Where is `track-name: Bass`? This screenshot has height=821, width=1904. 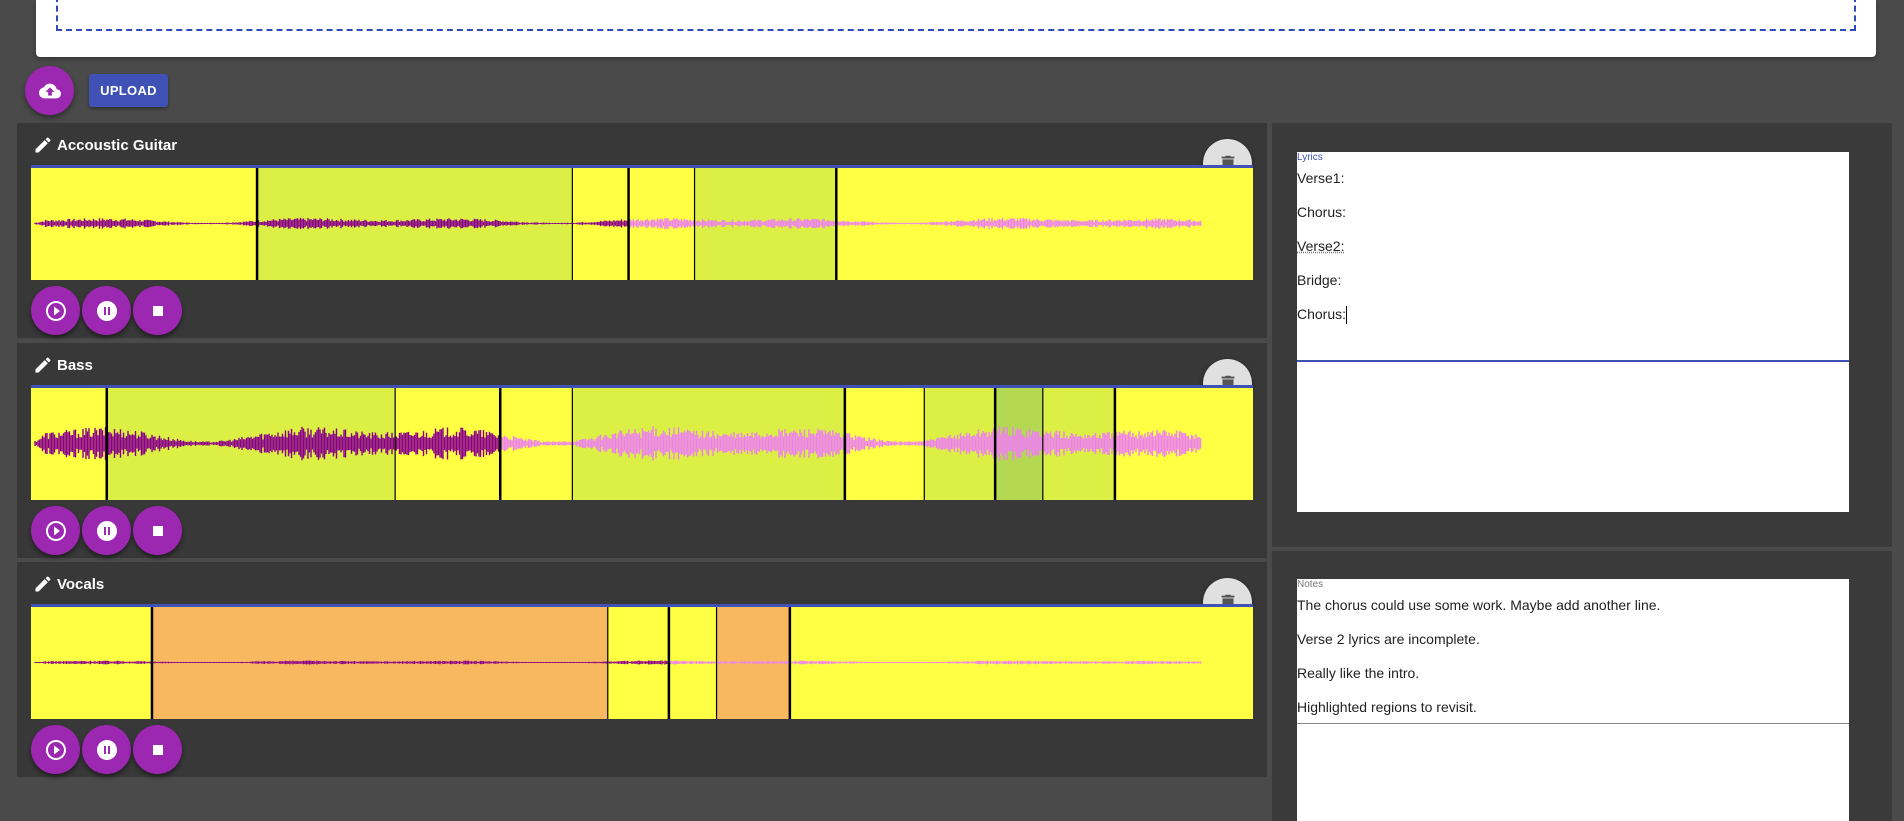
track-name: Bass is located at coordinates (75, 365).